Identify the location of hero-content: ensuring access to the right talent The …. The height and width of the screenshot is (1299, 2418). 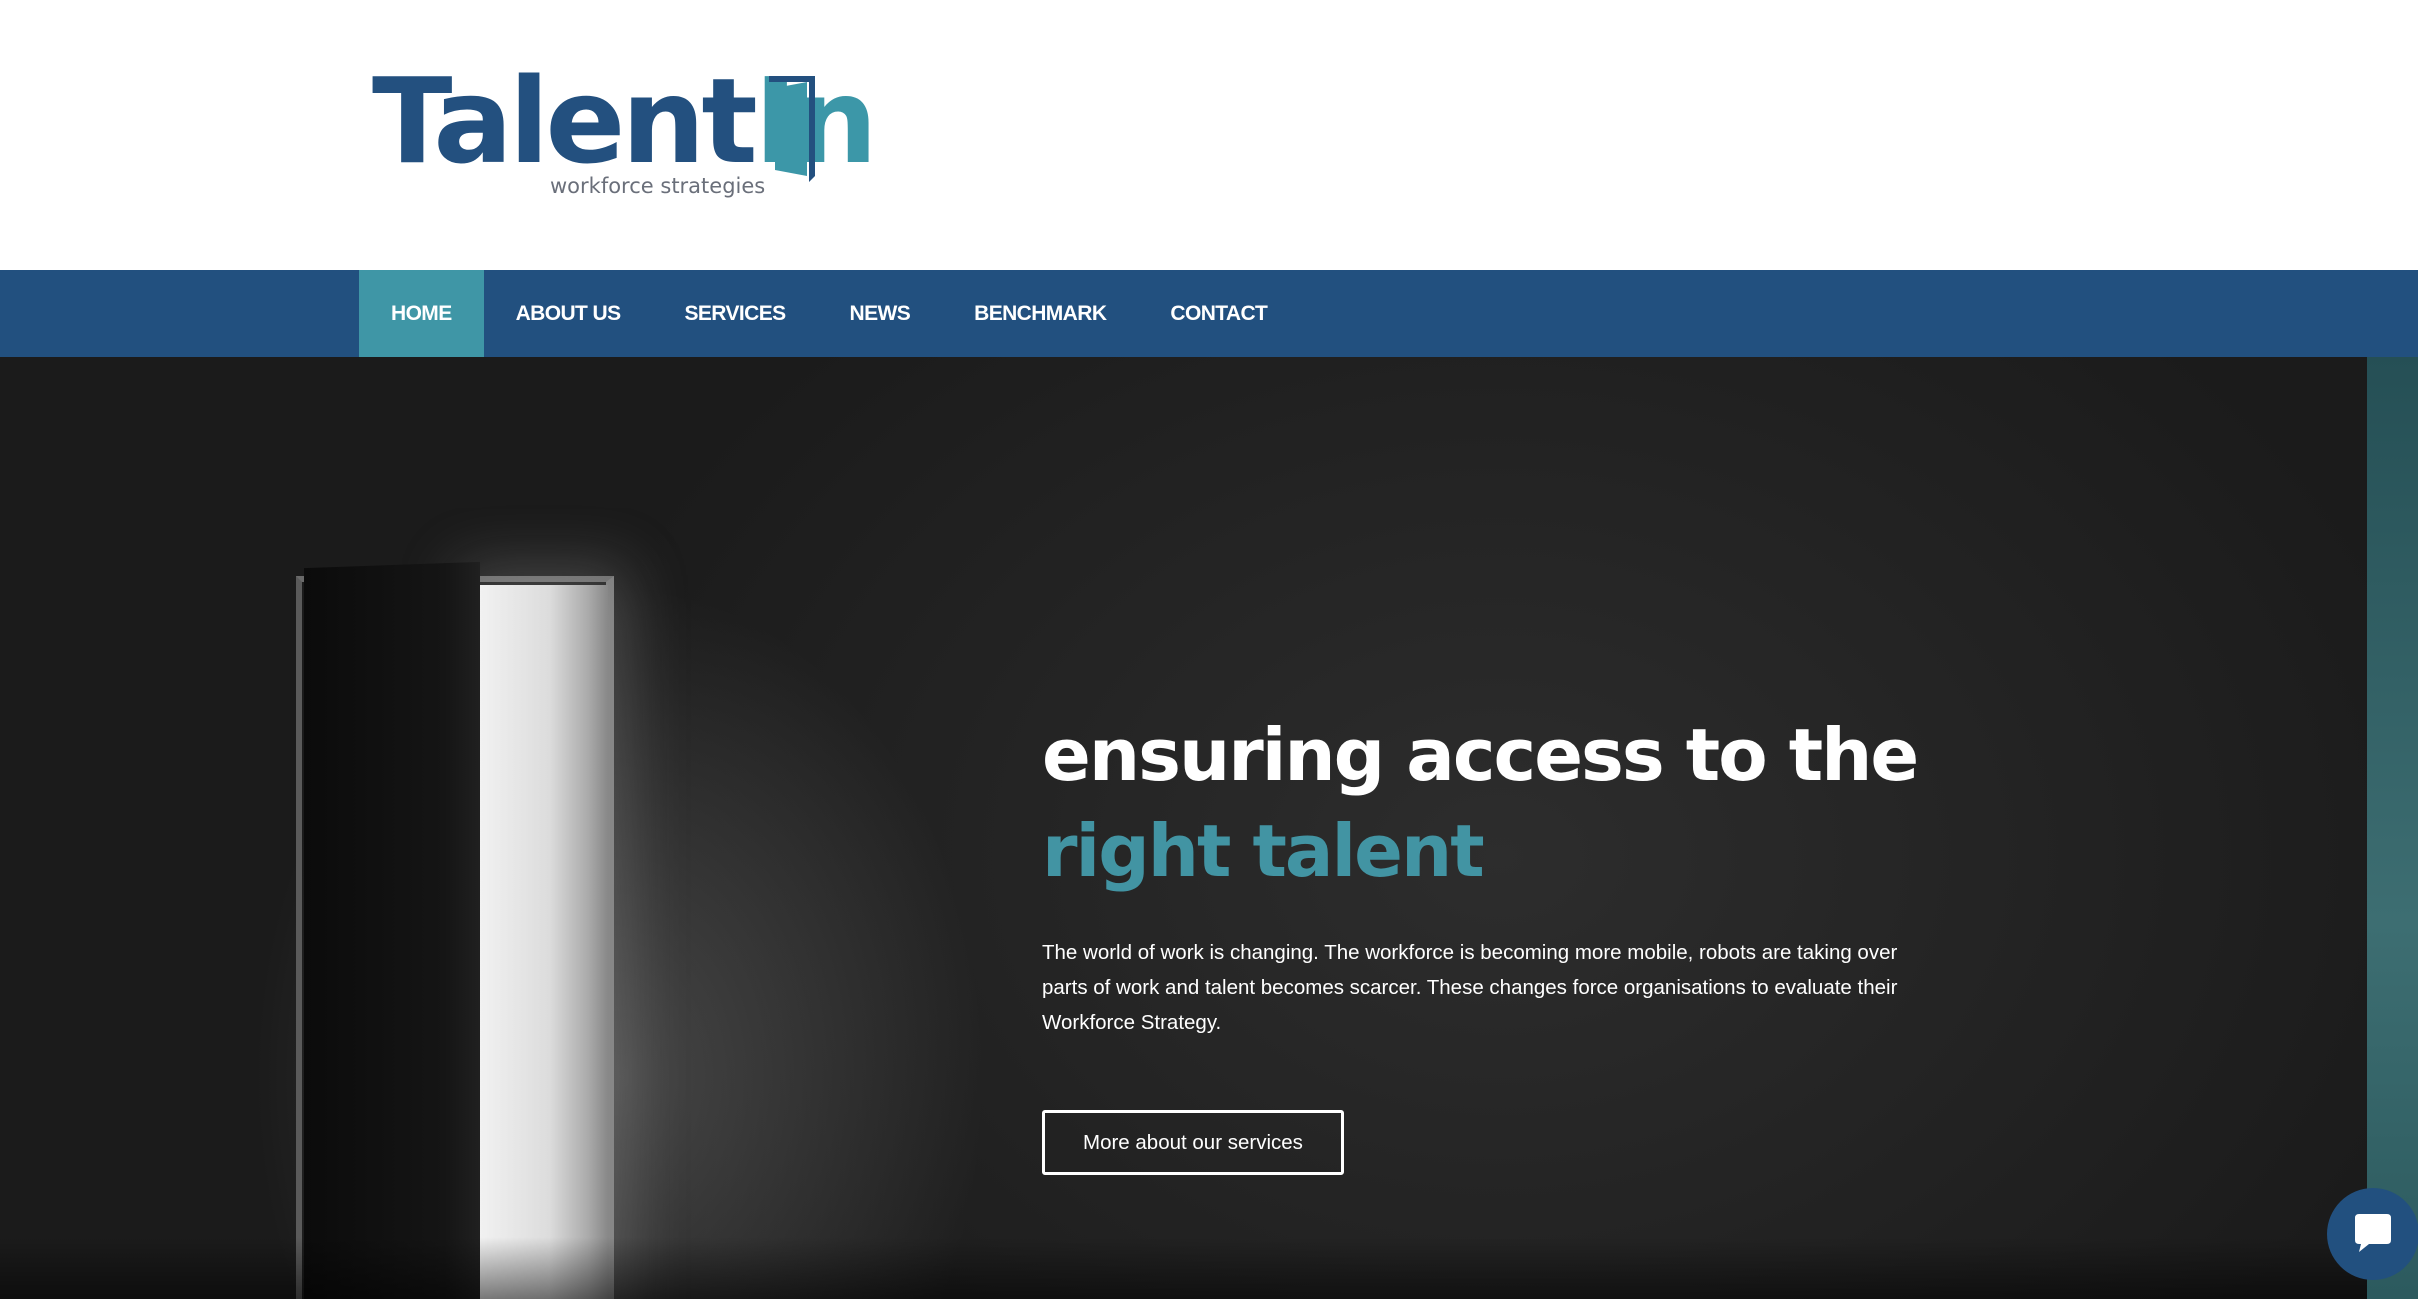
(1492, 941).